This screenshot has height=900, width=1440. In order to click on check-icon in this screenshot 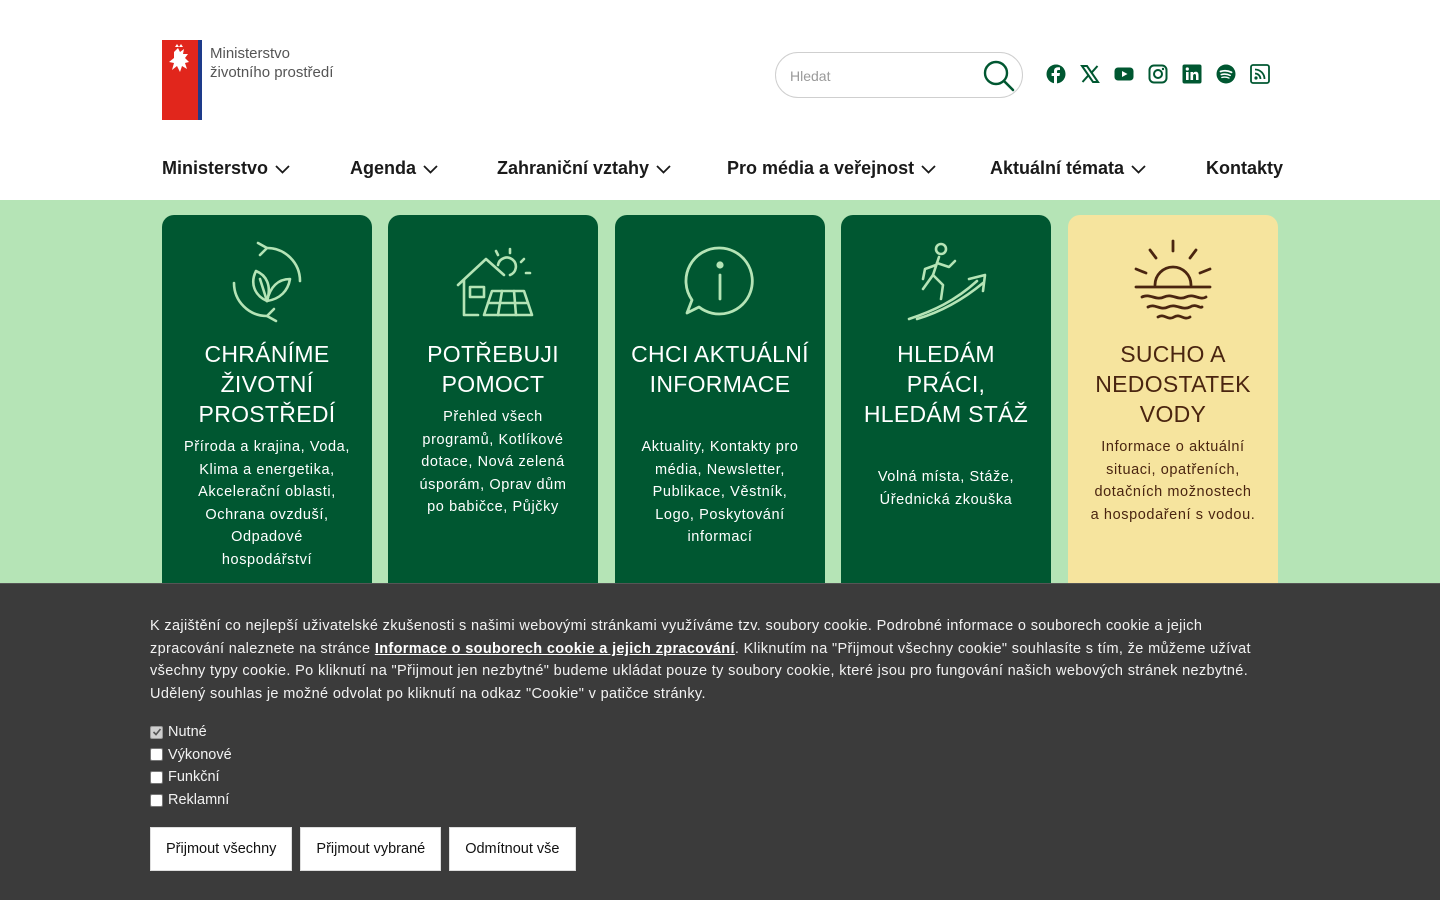, I will do `click(156, 732)`.